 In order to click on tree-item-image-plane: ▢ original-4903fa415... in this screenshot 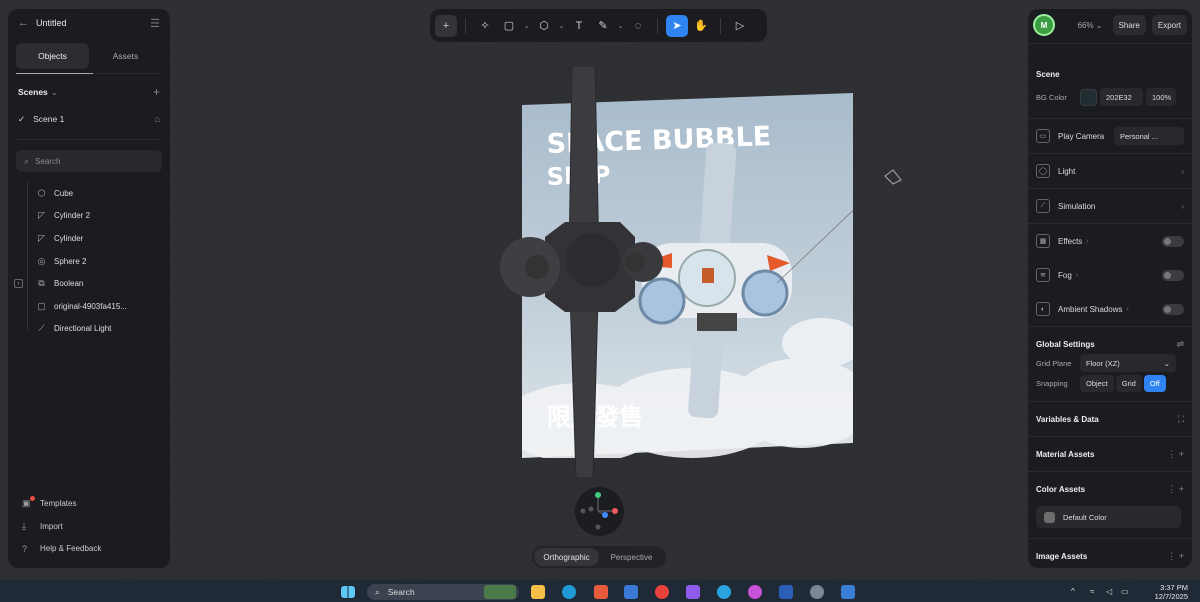, I will do `click(98, 306)`.